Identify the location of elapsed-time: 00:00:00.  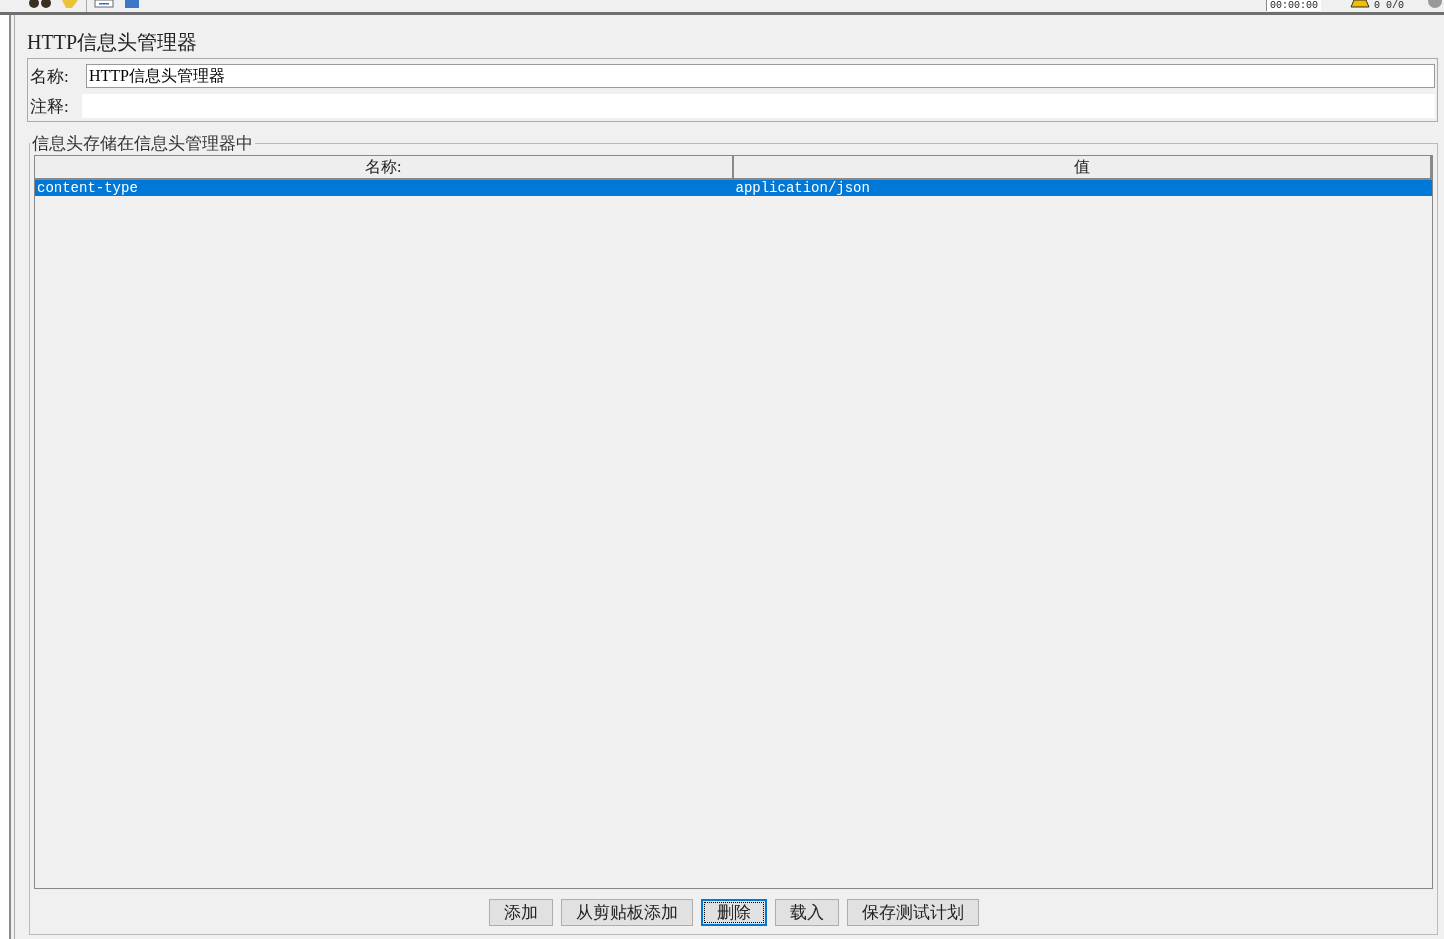
(1293, 5).